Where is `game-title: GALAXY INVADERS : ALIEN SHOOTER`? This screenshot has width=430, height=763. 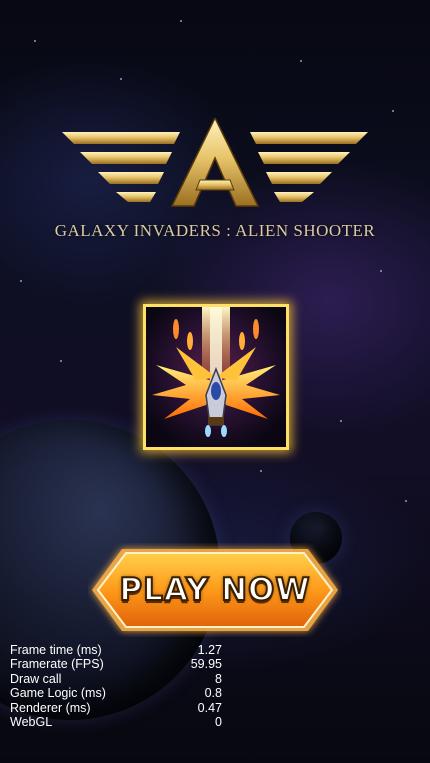 game-title: GALAXY INVADERS : ALIEN SHOOTER is located at coordinates (215, 230).